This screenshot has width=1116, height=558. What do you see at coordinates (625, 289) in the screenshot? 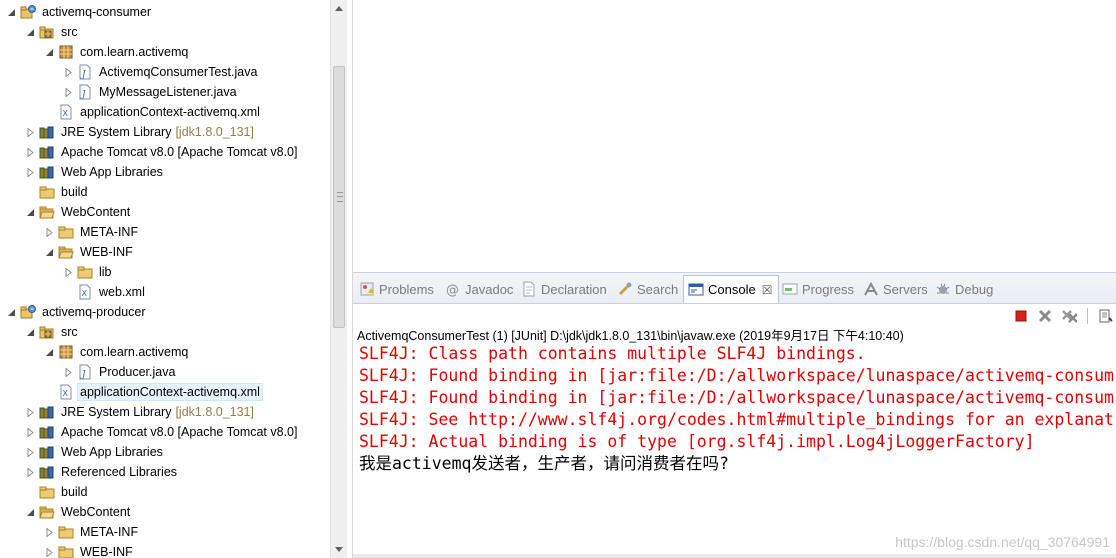
I see `search-icon` at bounding box center [625, 289].